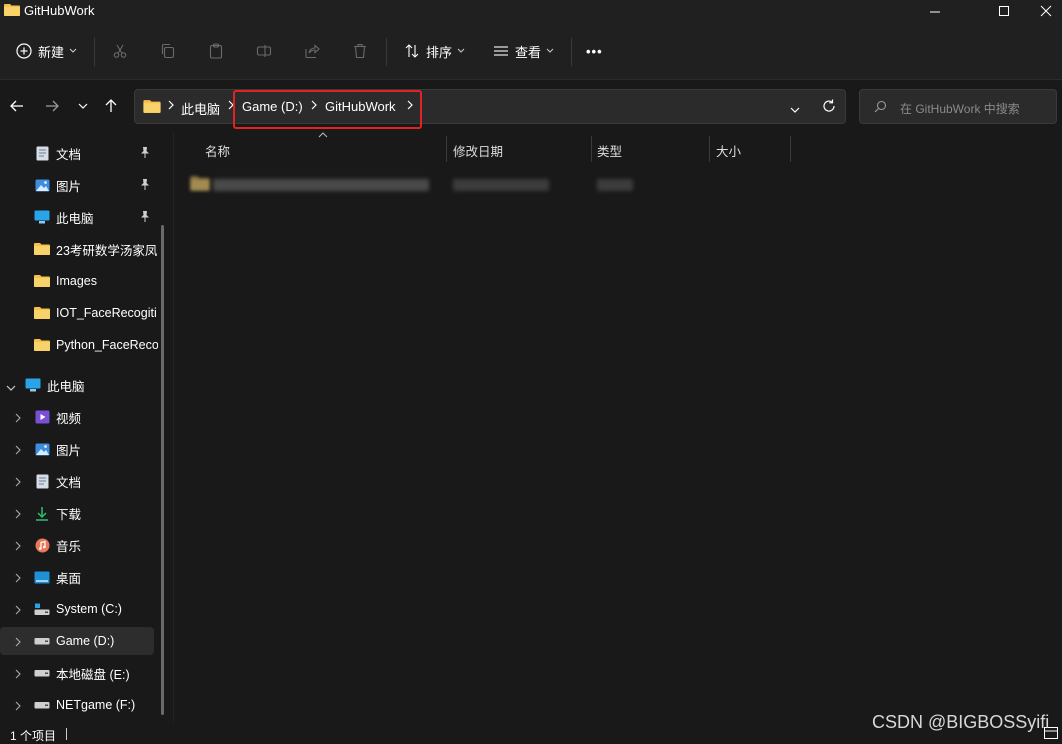 This screenshot has width=1062, height=744. I want to click on sidebar-item-desktop: 桌面, so click(78, 577).